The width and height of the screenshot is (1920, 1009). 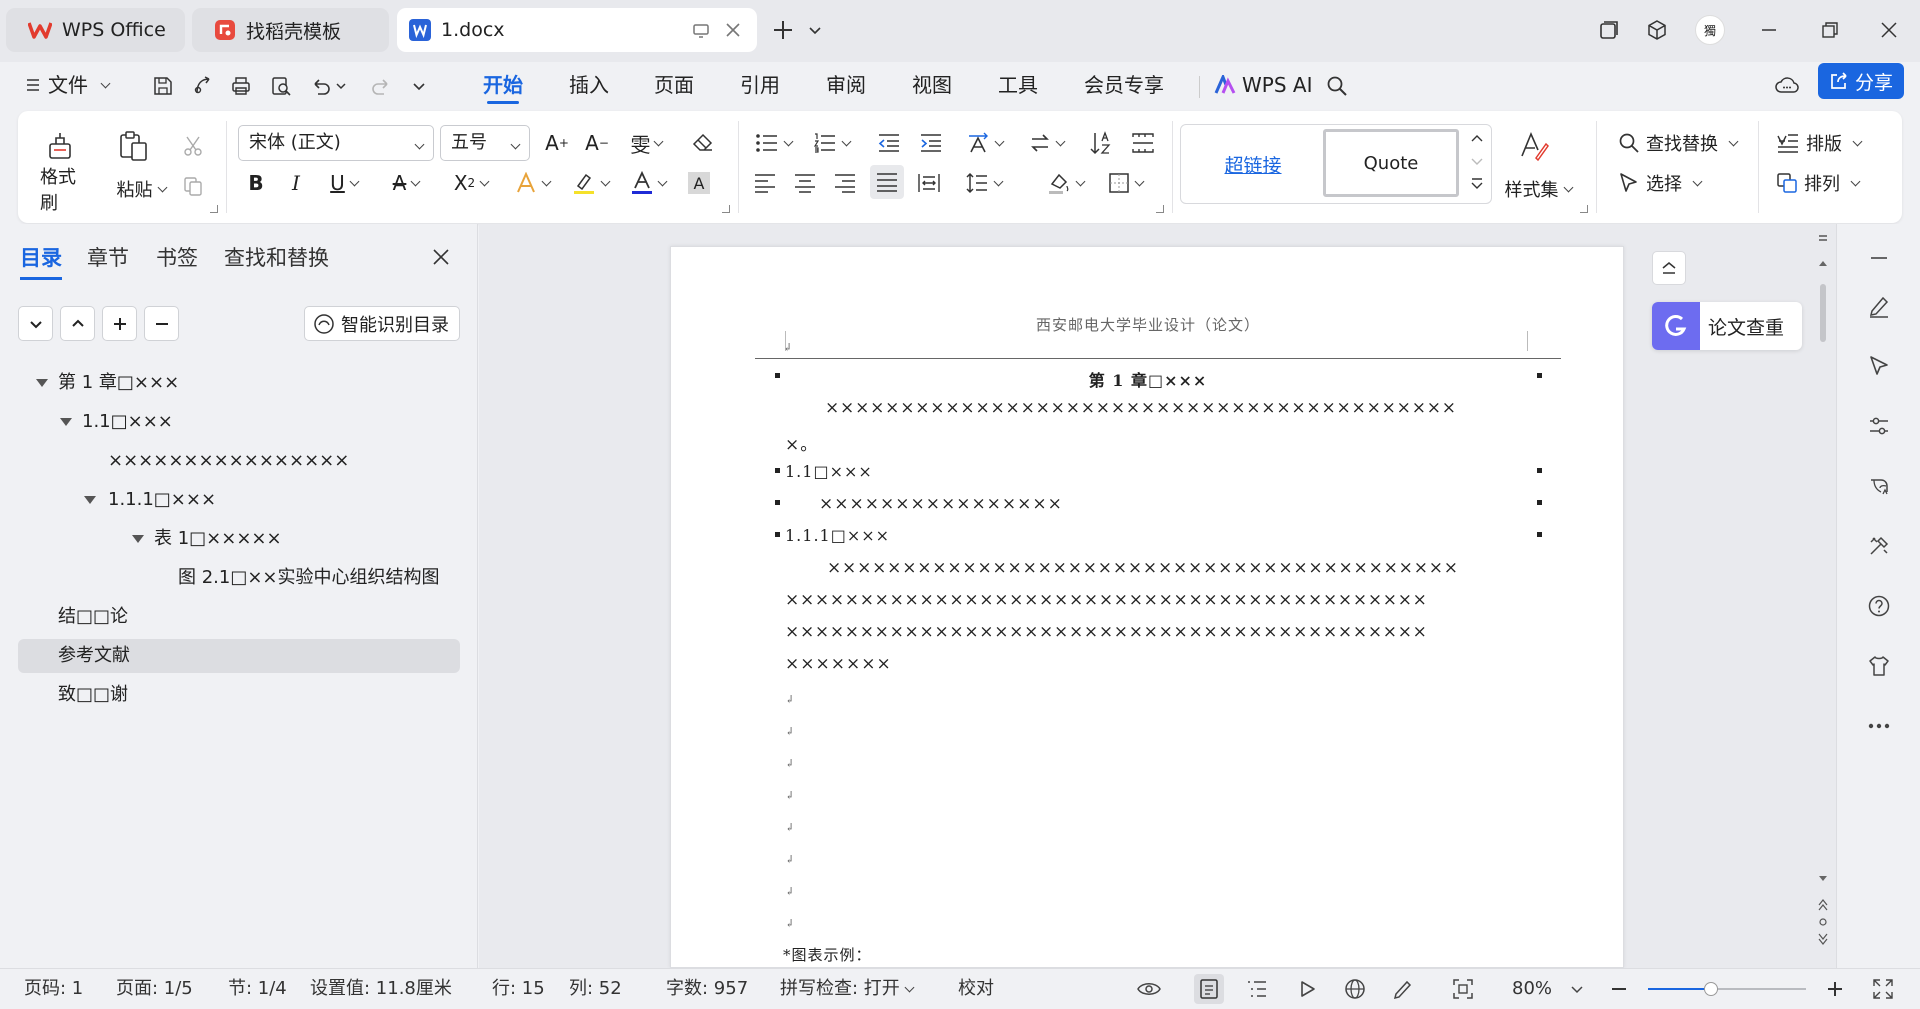 I want to click on restore-icon, so click(x=1830, y=30).